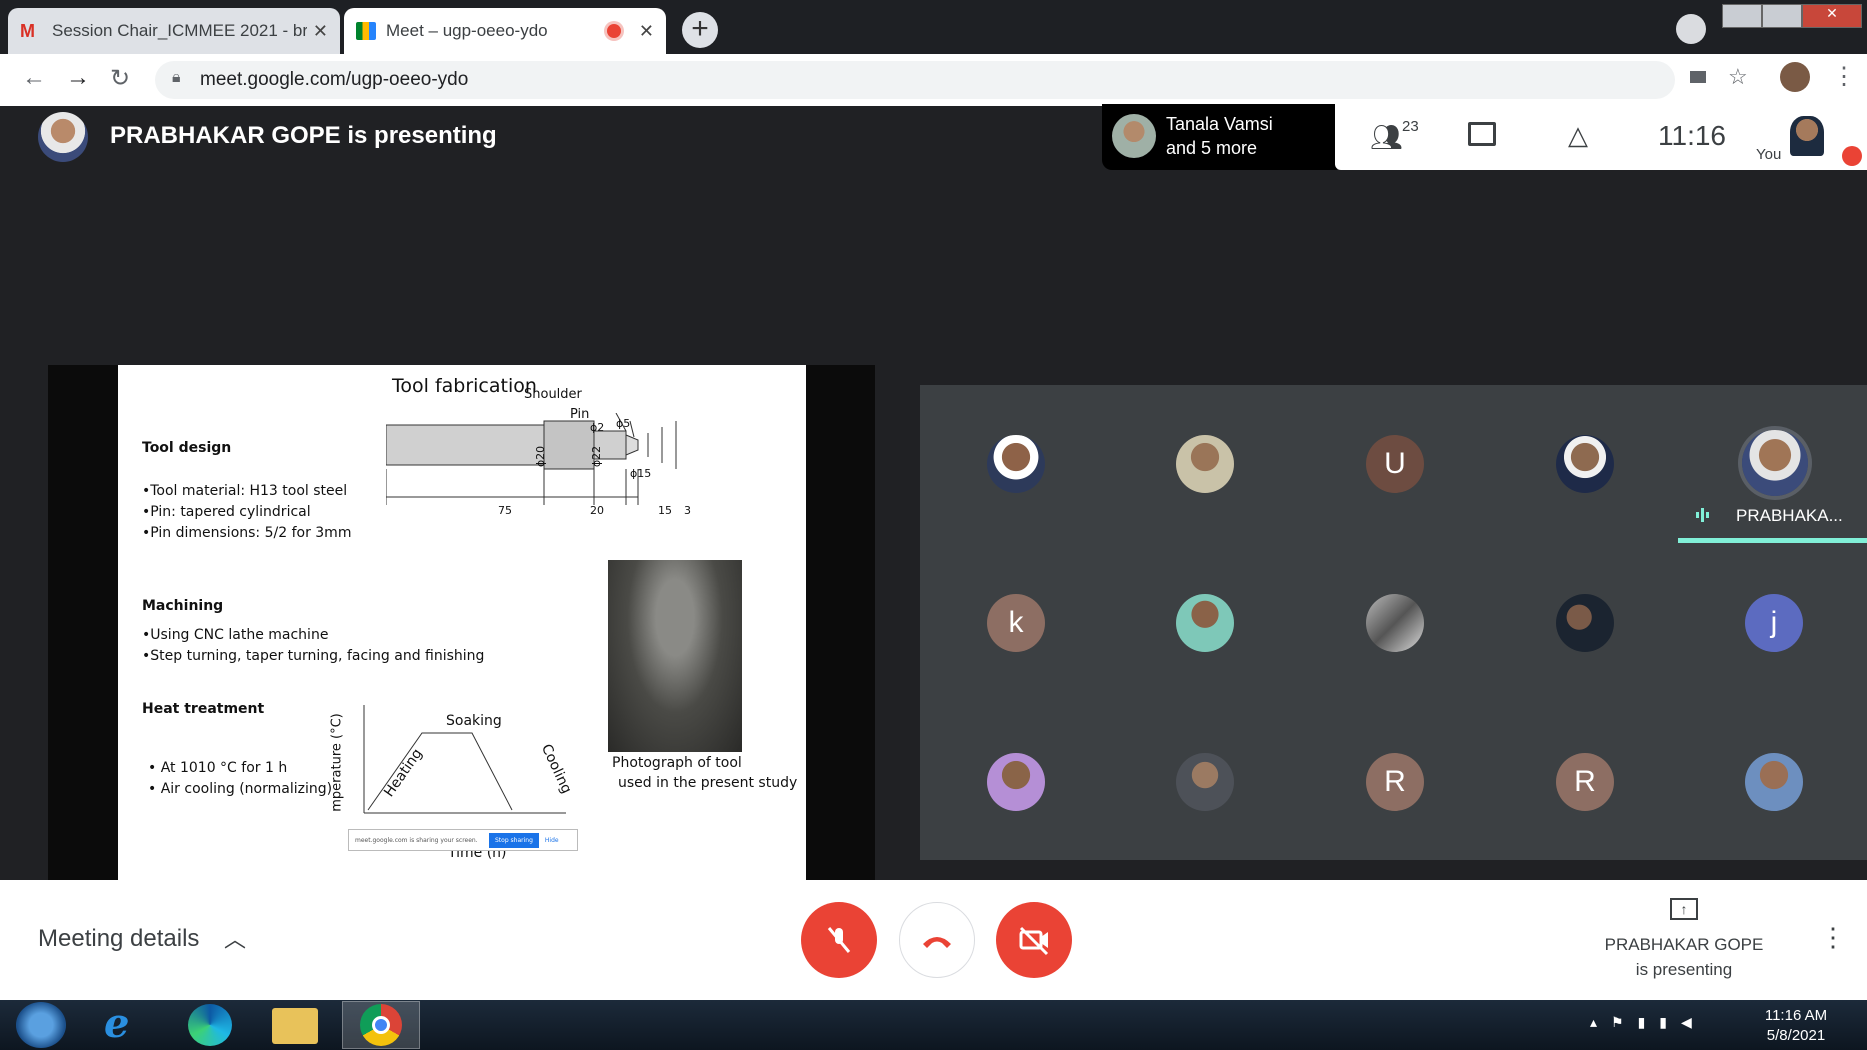  What do you see at coordinates (1807, 136) in the screenshot?
I see `self-avatar` at bounding box center [1807, 136].